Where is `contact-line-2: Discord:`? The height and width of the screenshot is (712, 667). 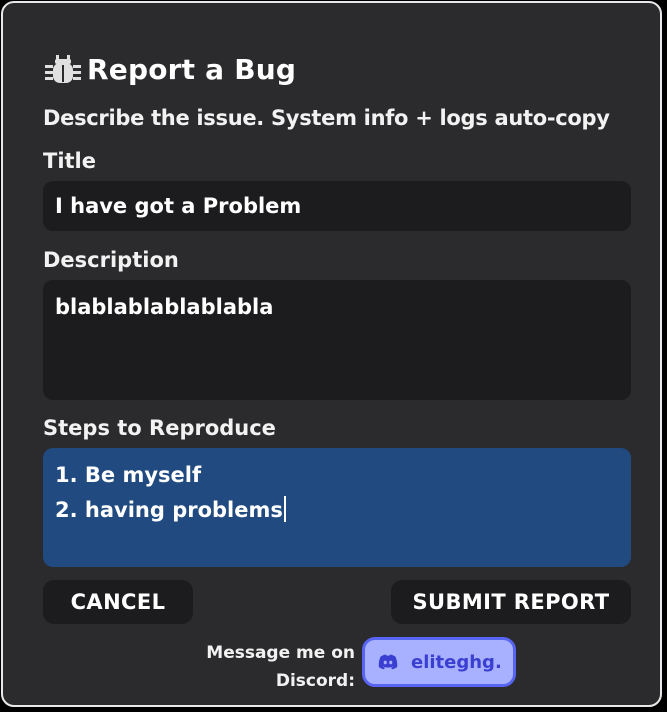 contact-line-2: Discord: is located at coordinates (315, 681).